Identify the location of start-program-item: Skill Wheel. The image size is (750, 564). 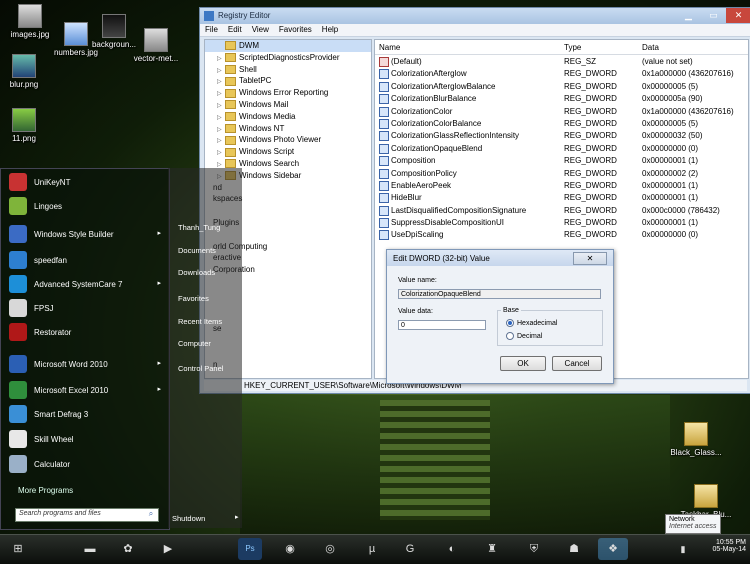
(85, 438).